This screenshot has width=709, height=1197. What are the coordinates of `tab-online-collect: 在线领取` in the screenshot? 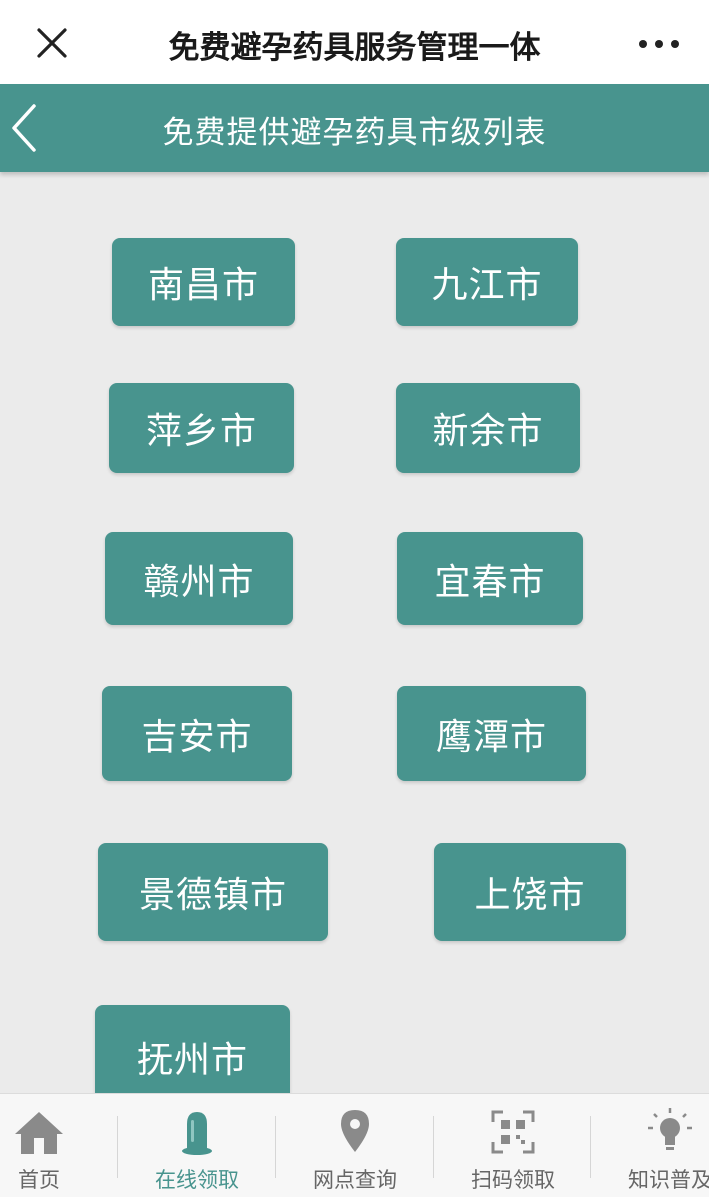 It's located at (197, 1145).